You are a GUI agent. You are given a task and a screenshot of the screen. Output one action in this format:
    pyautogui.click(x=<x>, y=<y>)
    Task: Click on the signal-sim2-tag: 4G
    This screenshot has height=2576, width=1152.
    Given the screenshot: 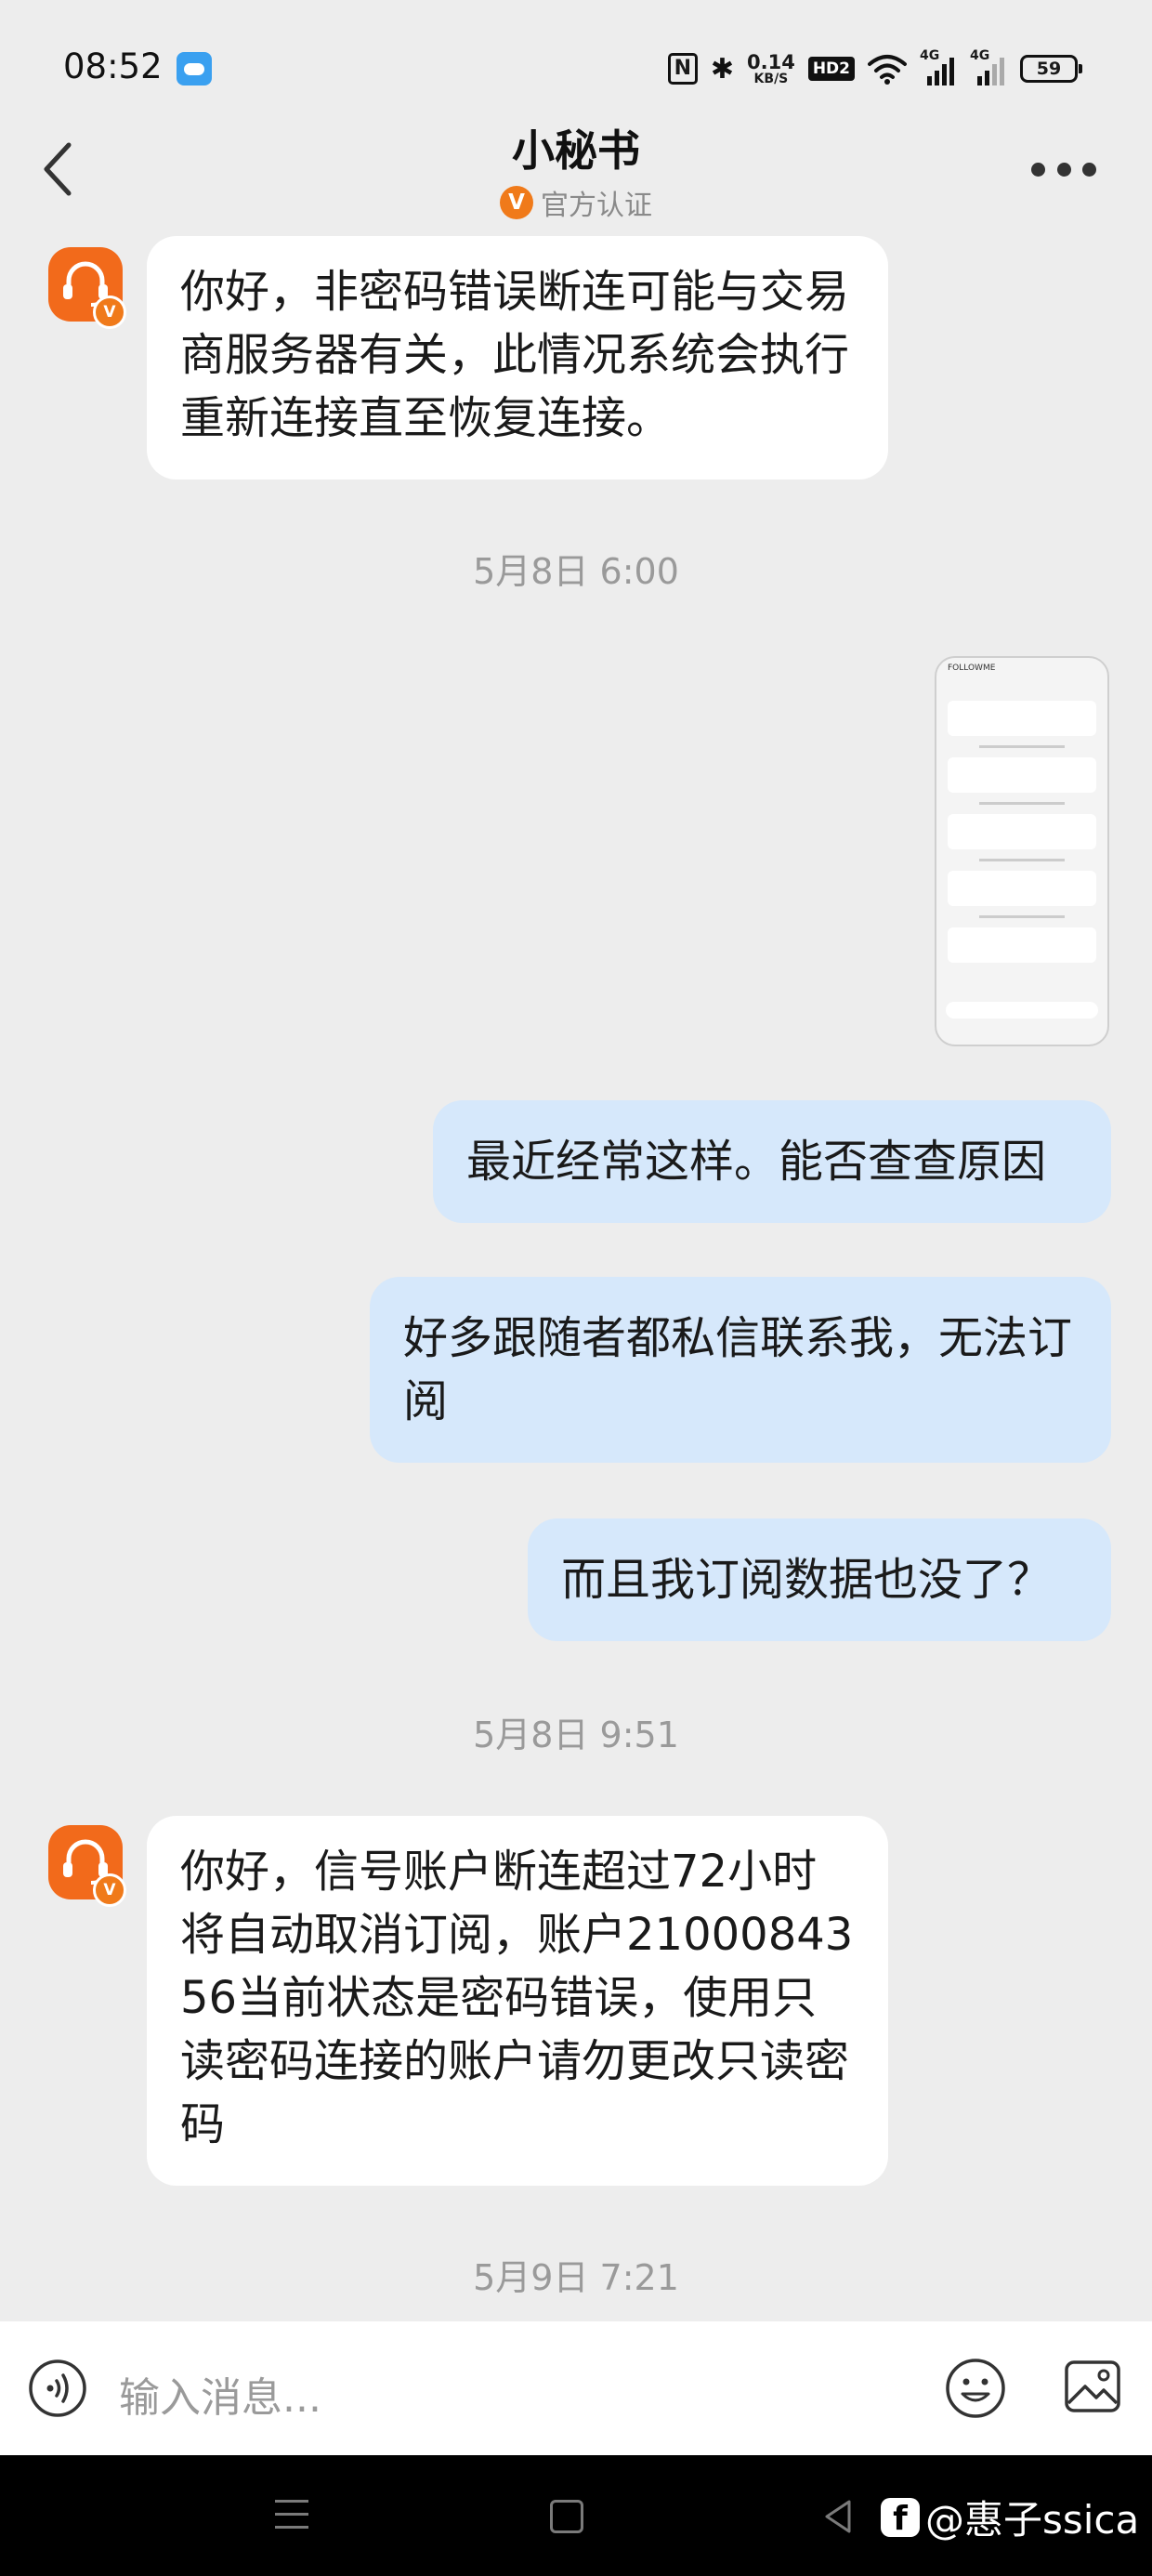 What is the action you would take?
    pyautogui.click(x=980, y=55)
    